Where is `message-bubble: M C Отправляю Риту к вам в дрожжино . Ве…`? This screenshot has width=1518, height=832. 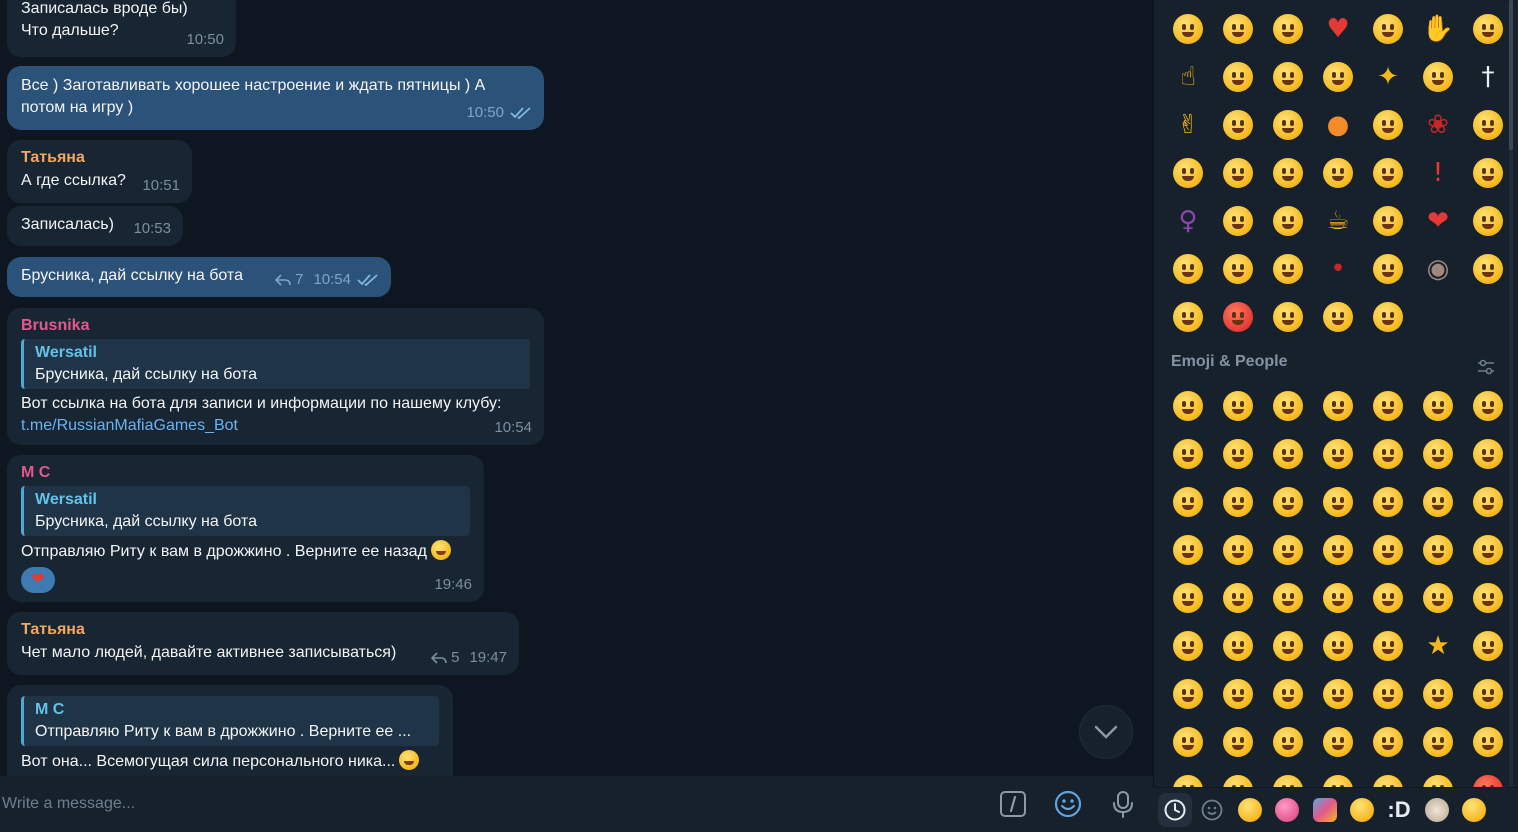 message-bubble: M C Отправляю Риту к вам в дрожжино . Ве… is located at coordinates (230, 730).